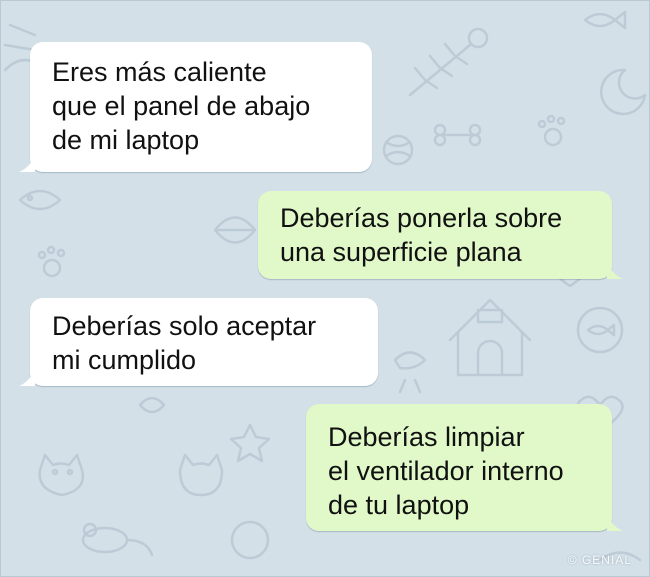 This screenshot has width=650, height=577. What do you see at coordinates (398, 150) in the screenshot?
I see `yarn-ball-doodle` at bounding box center [398, 150].